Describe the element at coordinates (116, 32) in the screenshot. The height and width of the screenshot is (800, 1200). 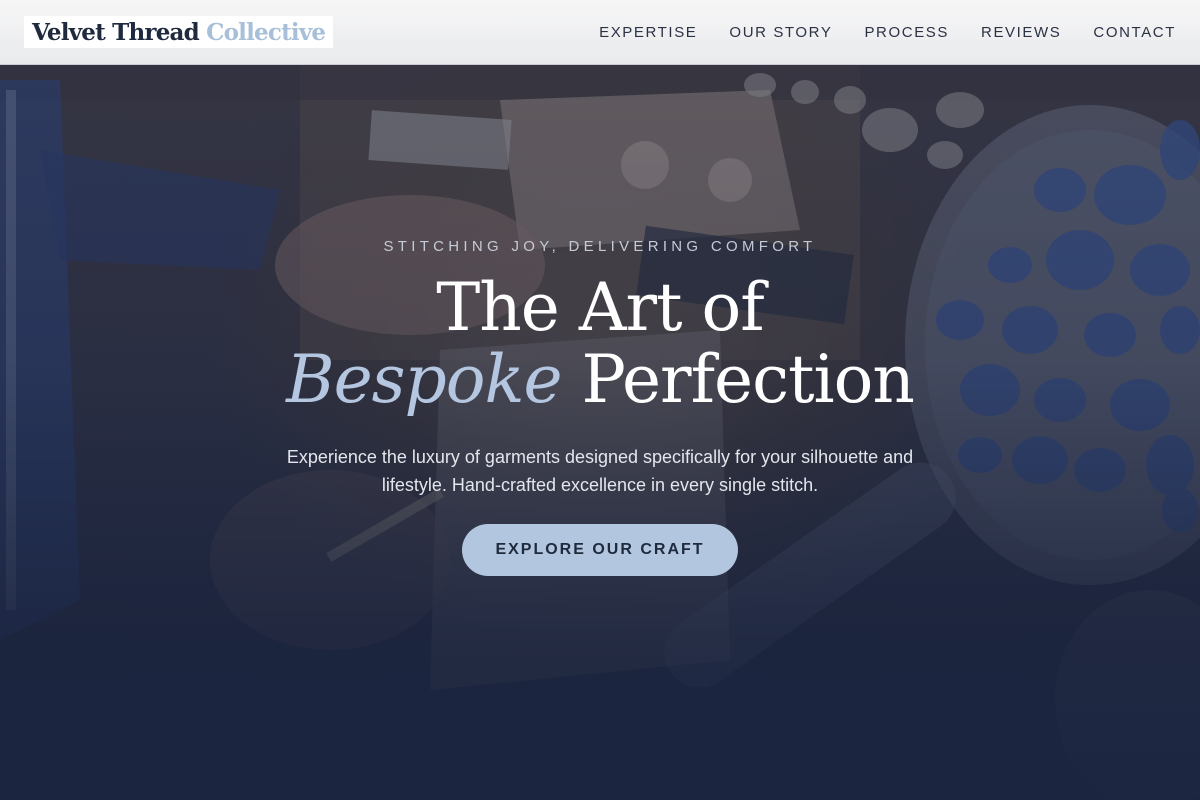
I see `logo-main-text: Velvet Thread` at that location.